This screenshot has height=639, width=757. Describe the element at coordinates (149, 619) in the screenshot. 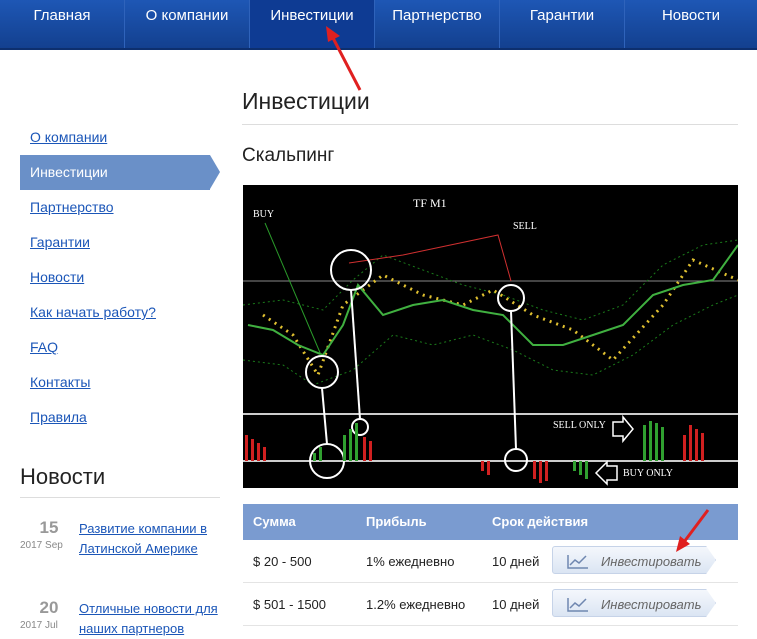

I see `news-link: Отличные новости для наших партнеров` at that location.